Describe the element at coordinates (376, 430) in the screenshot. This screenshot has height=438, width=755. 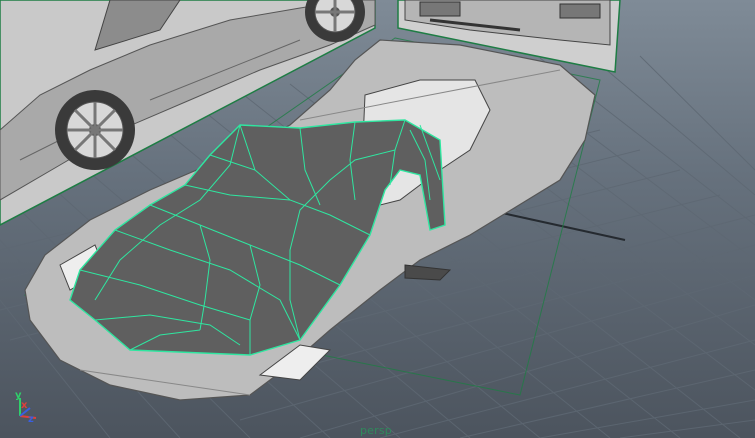
I see `camera-name-label: persp` at that location.